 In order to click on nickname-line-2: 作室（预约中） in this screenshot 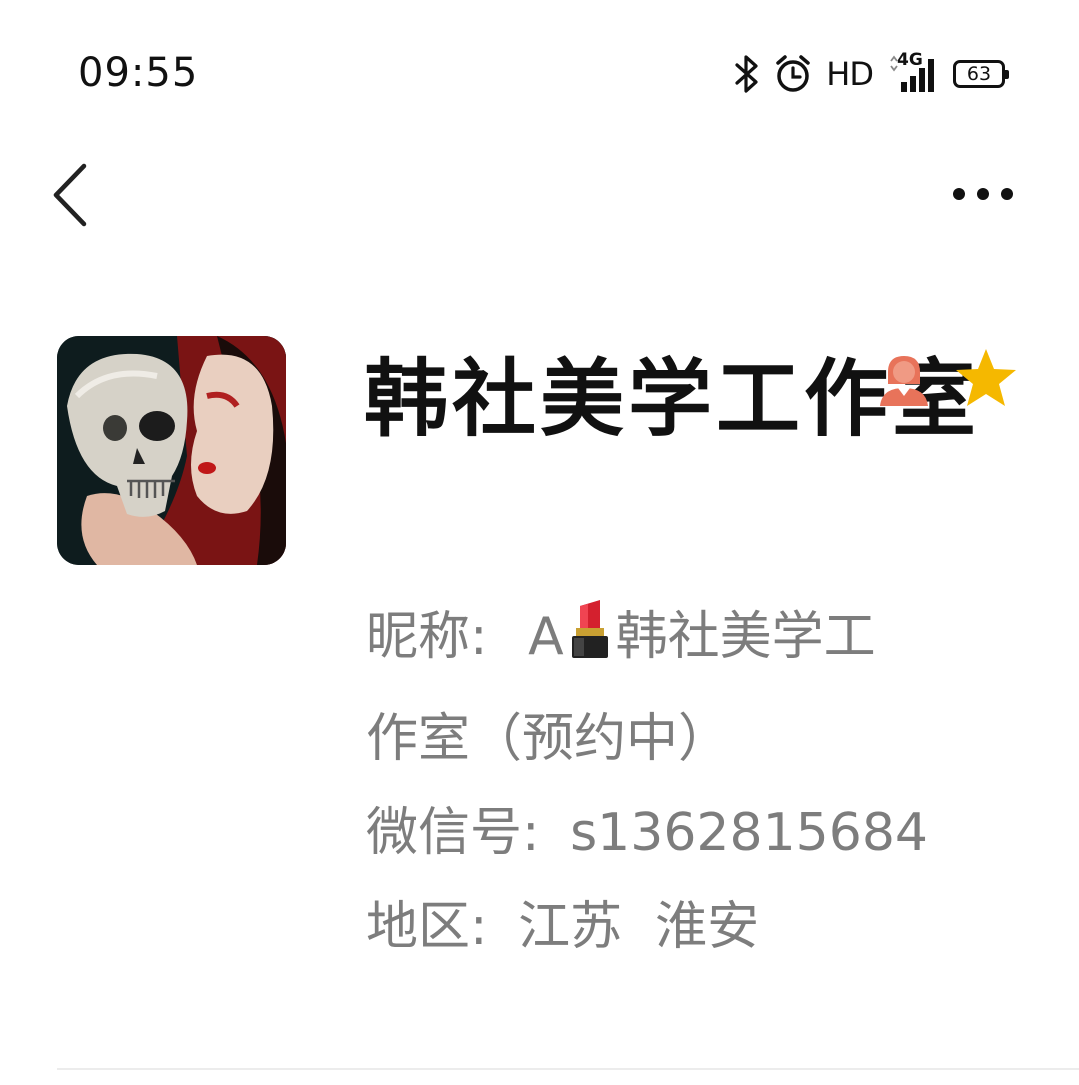, I will do `click(686, 739)`.